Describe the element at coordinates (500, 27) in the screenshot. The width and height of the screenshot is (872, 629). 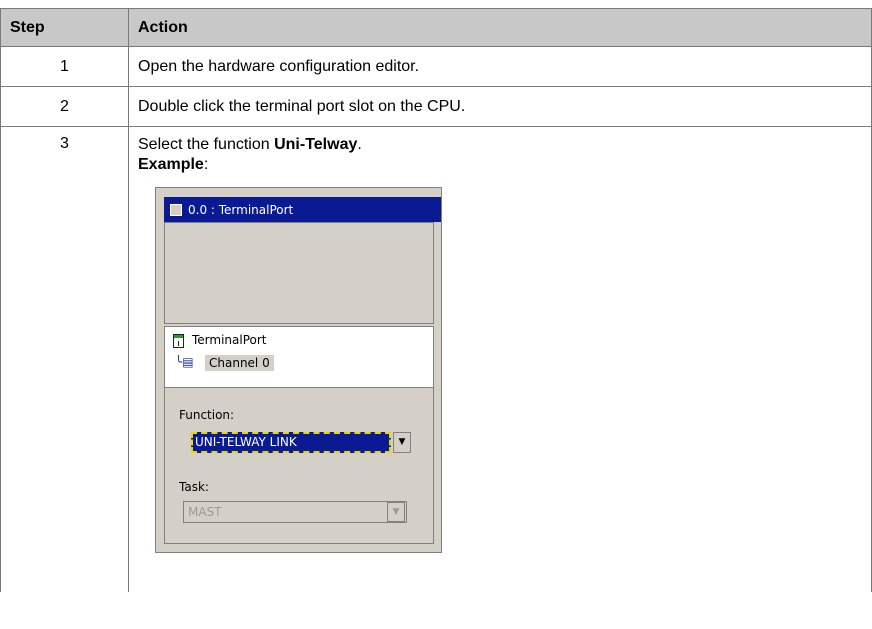
I see `column-header-action: Action` at that location.